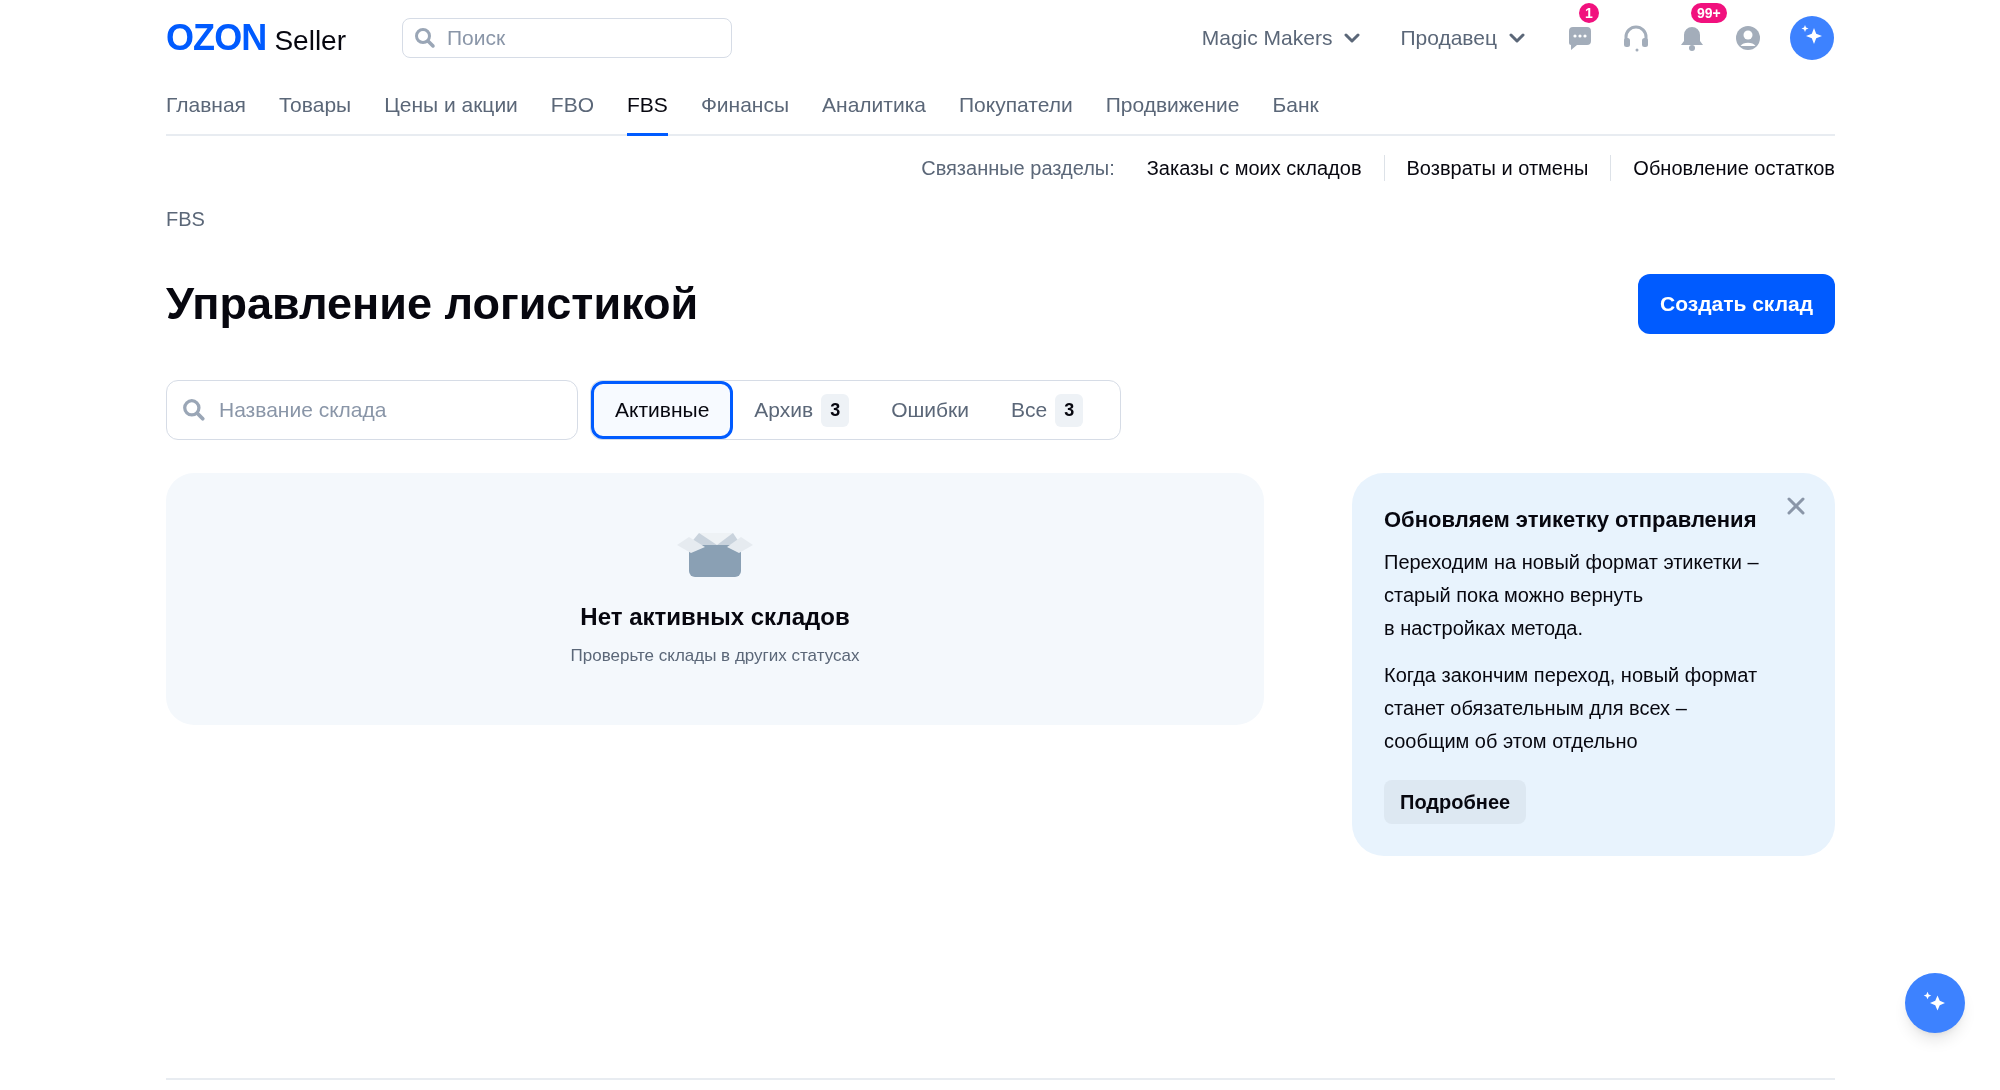  I want to click on nav-tab: Банк, so click(1295, 106).